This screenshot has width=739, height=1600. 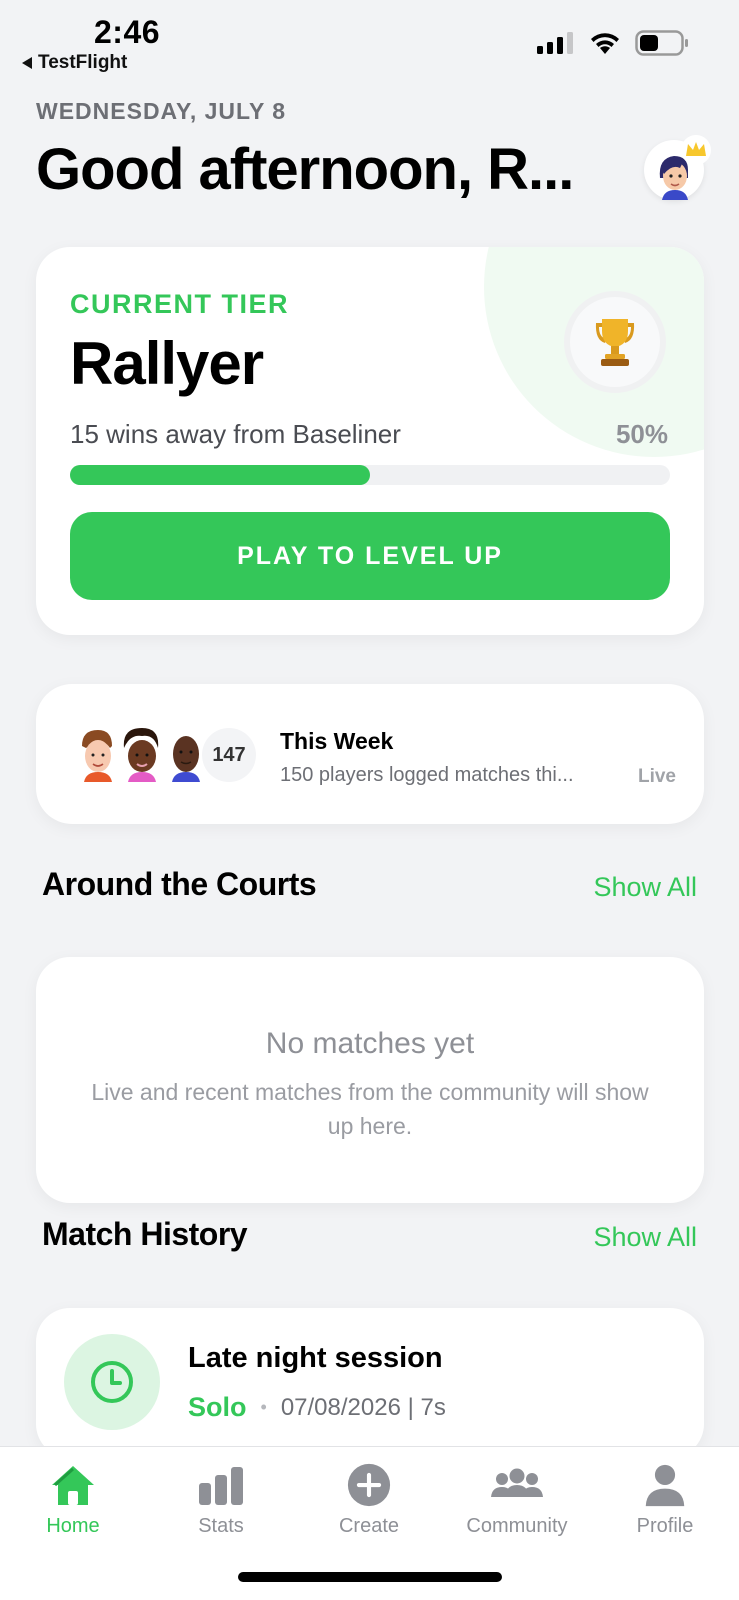 I want to click on tab-create: Create, so click(x=369, y=1500).